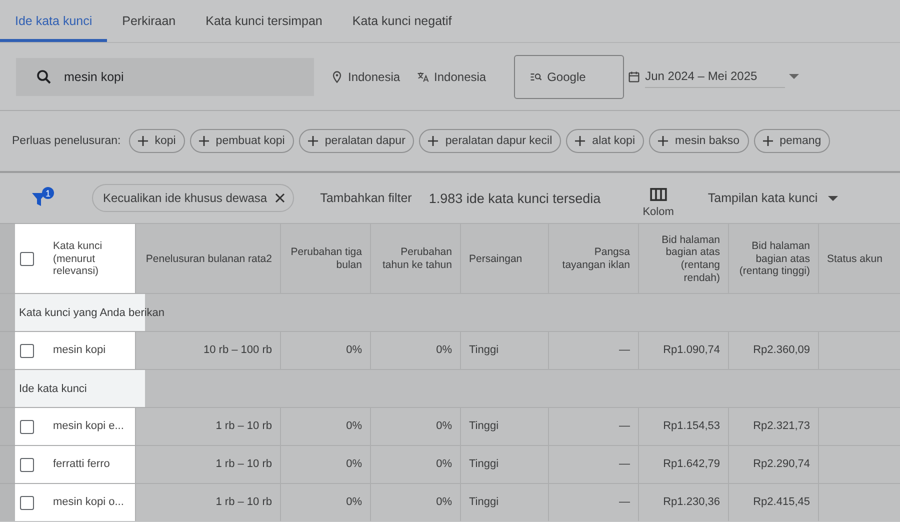  What do you see at coordinates (423, 77) in the screenshot?
I see `translate-icon` at bounding box center [423, 77].